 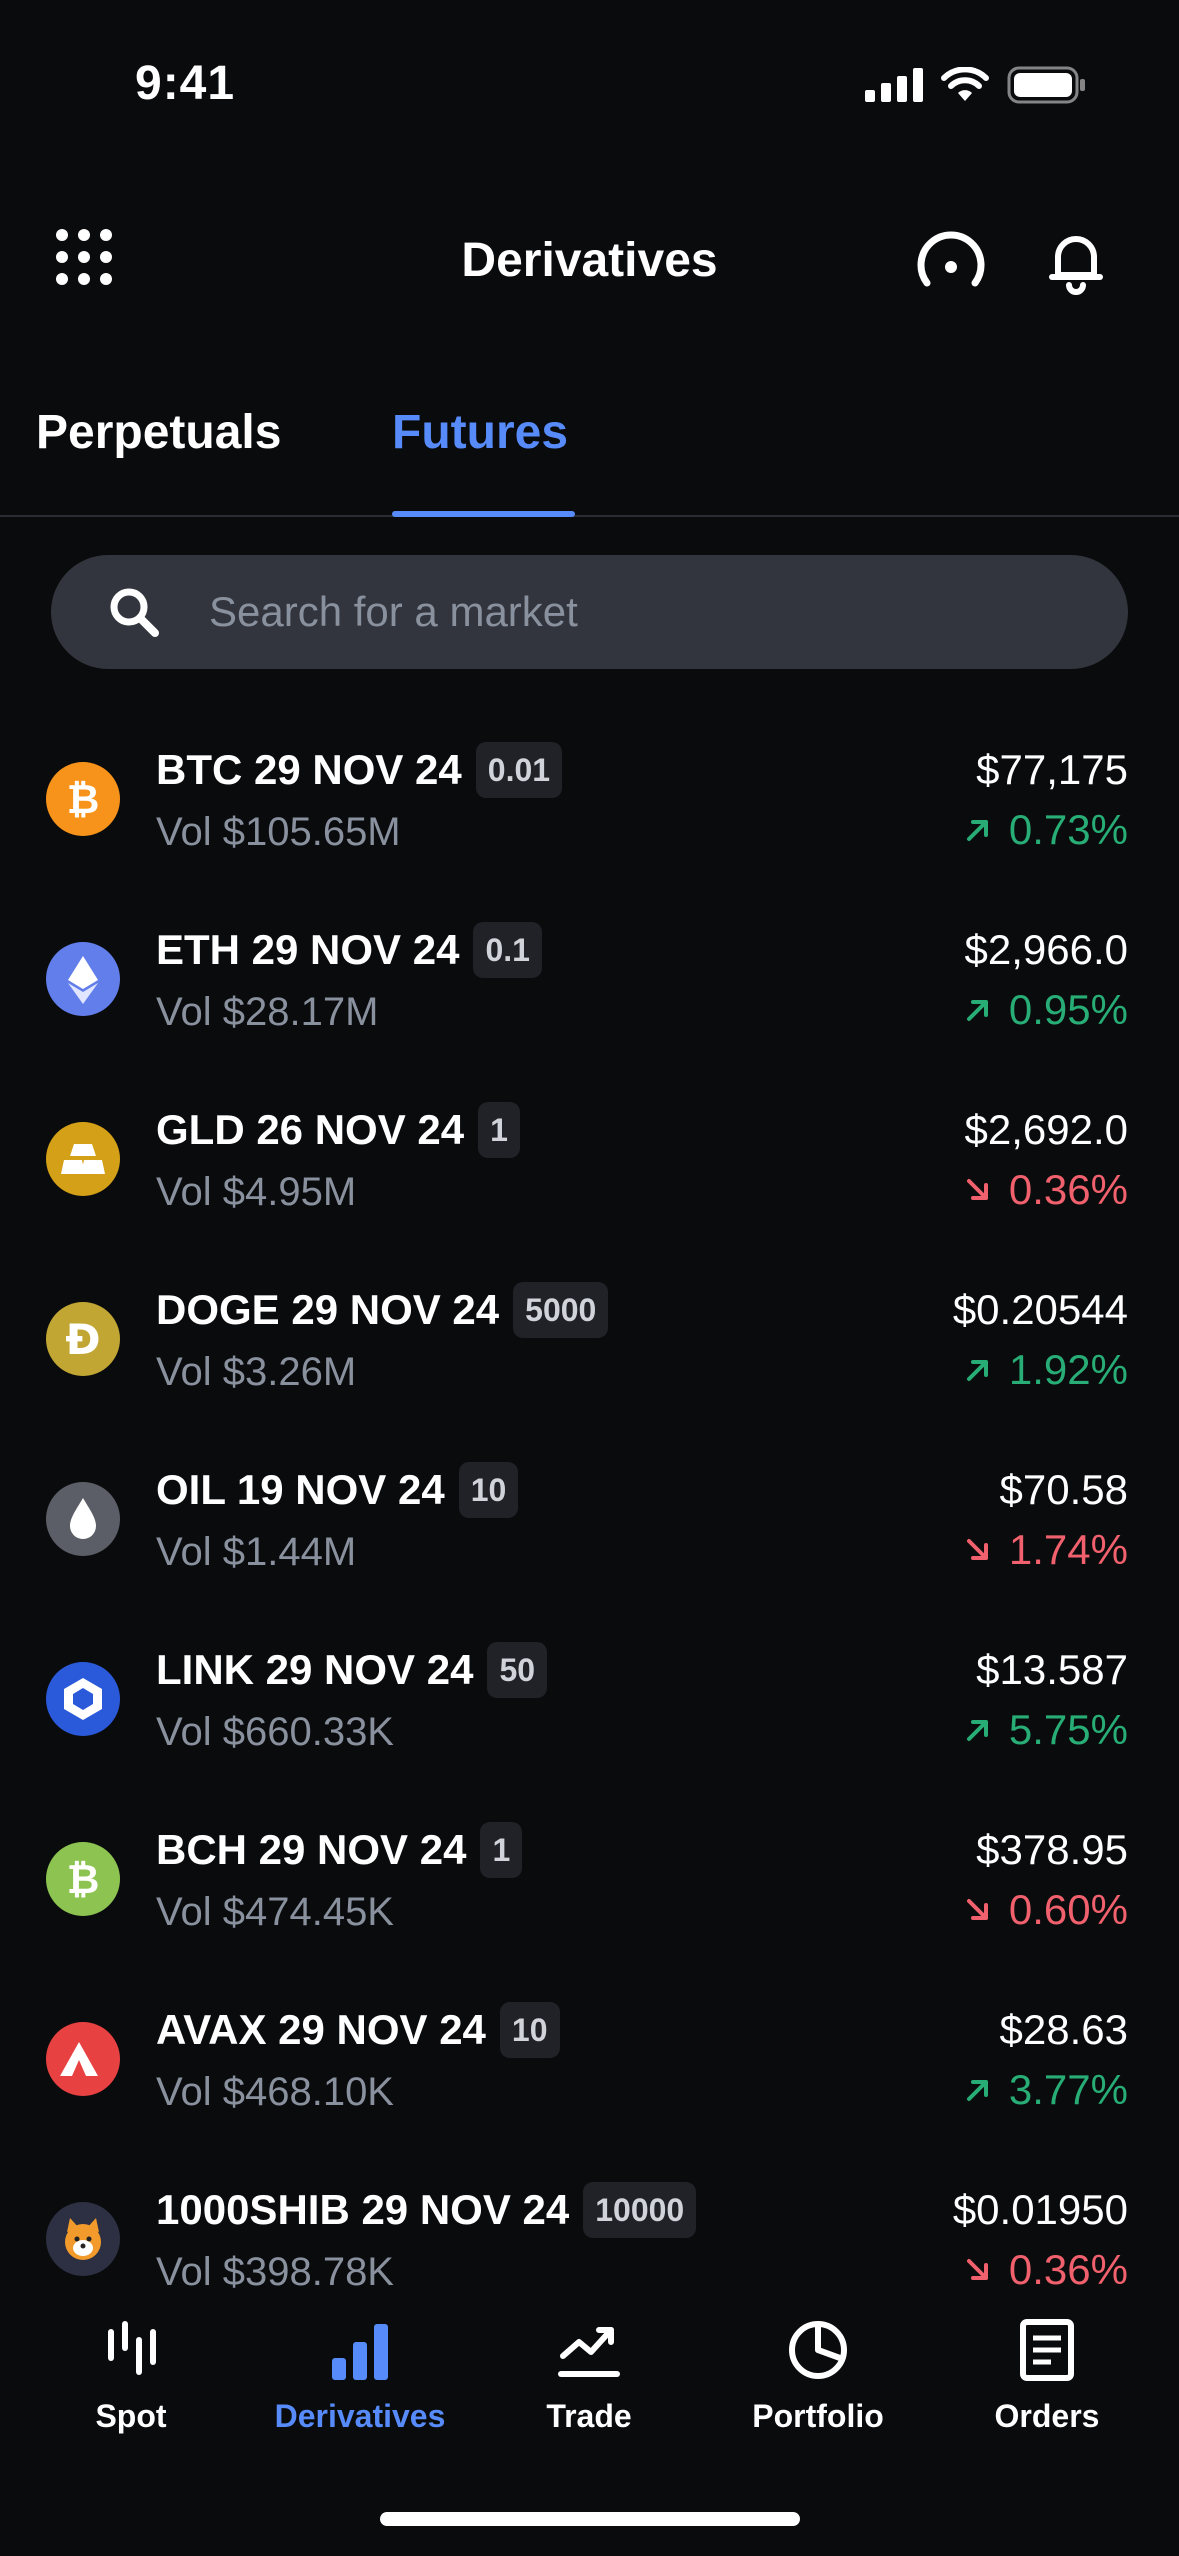 What do you see at coordinates (818, 2376) in the screenshot?
I see `nav-portfolio: Portfolio` at bounding box center [818, 2376].